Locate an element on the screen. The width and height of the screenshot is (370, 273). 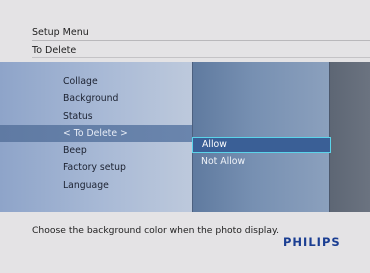
breadcrumb-divider is located at coordinates (201, 57).